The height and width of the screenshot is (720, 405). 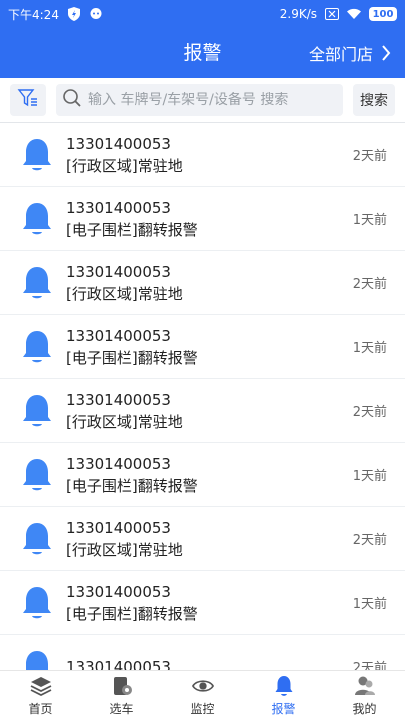 I want to click on tab-monitor: 监控, so click(x=202, y=695).